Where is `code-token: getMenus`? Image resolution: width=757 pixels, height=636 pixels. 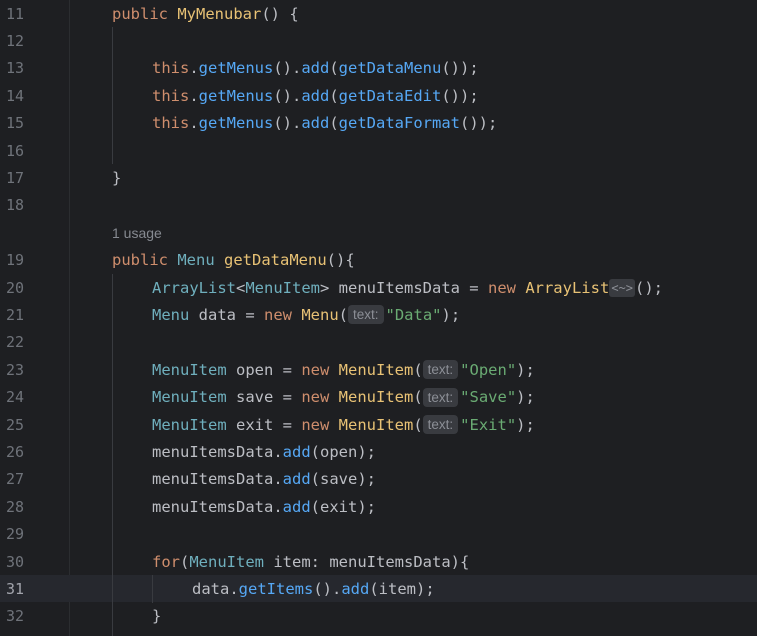 code-token: getMenus is located at coordinates (236, 95).